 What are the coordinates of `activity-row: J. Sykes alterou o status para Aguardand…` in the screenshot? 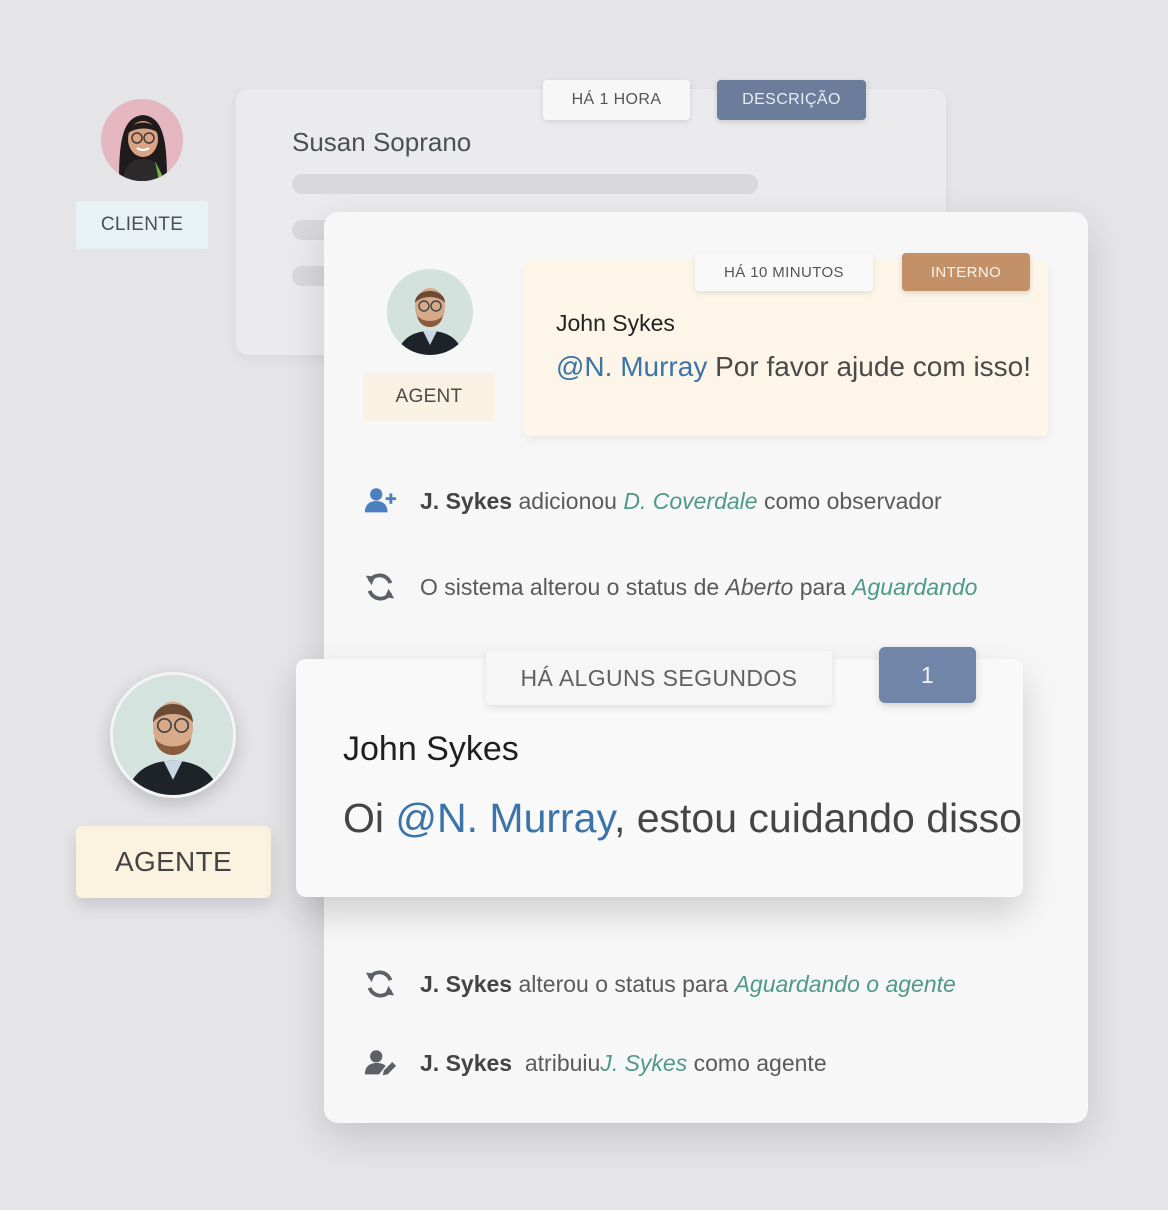 It's located at (659, 984).